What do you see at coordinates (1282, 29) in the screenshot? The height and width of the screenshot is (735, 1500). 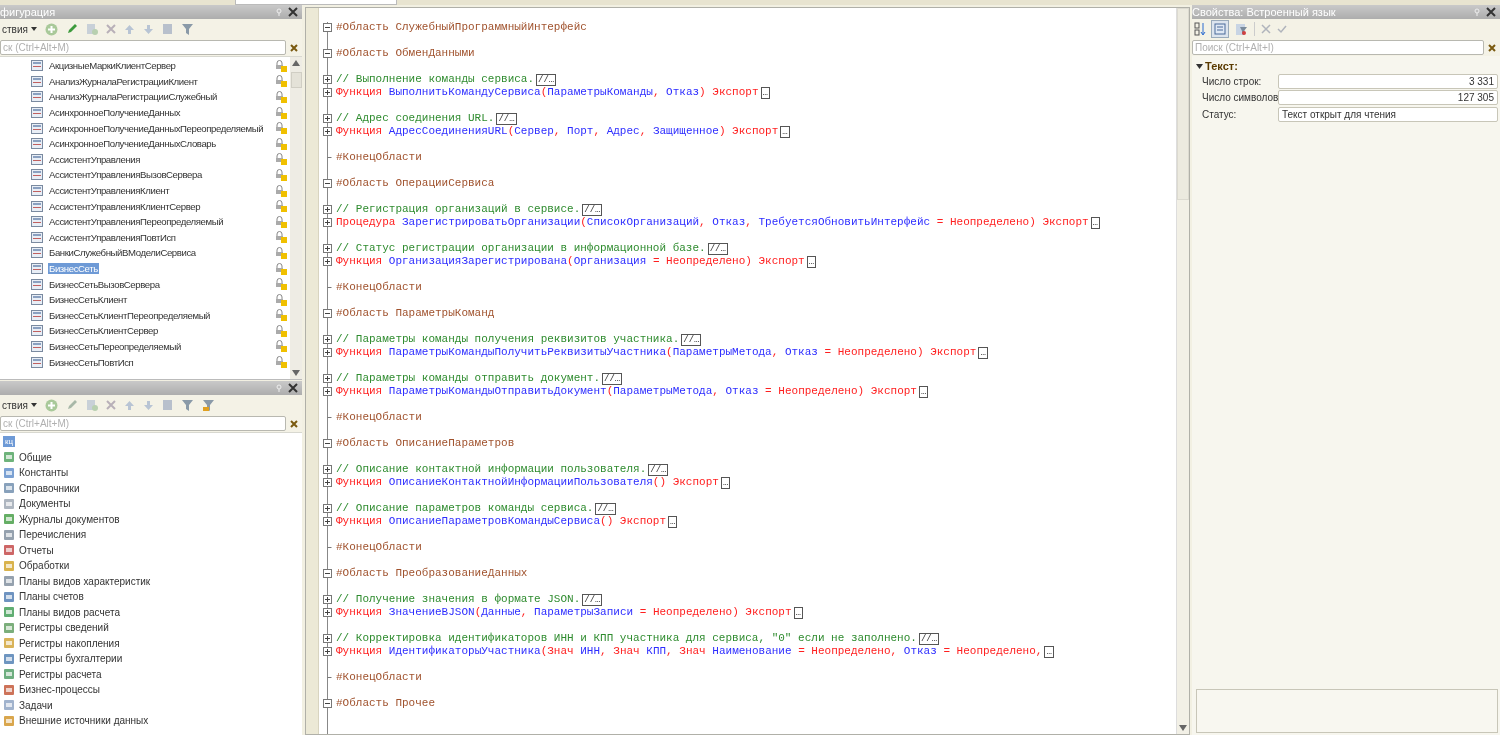 I see `check-icon` at bounding box center [1282, 29].